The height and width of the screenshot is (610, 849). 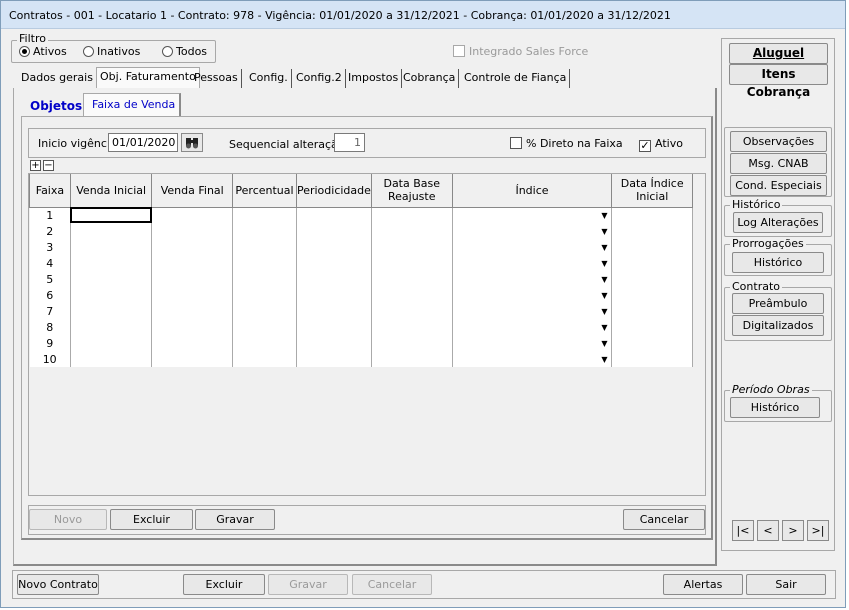 I want to click on radio-inativos: Inativos, so click(x=111, y=51).